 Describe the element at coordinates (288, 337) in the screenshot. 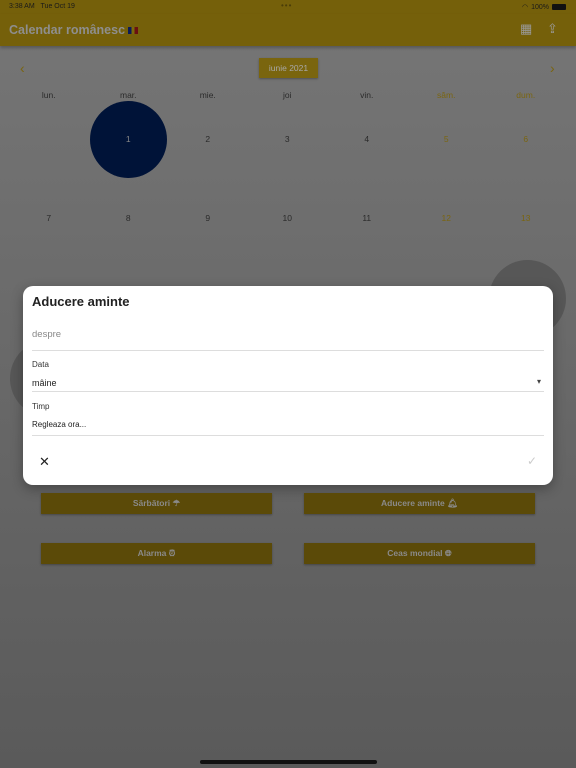

I see `about-input: despre` at that location.